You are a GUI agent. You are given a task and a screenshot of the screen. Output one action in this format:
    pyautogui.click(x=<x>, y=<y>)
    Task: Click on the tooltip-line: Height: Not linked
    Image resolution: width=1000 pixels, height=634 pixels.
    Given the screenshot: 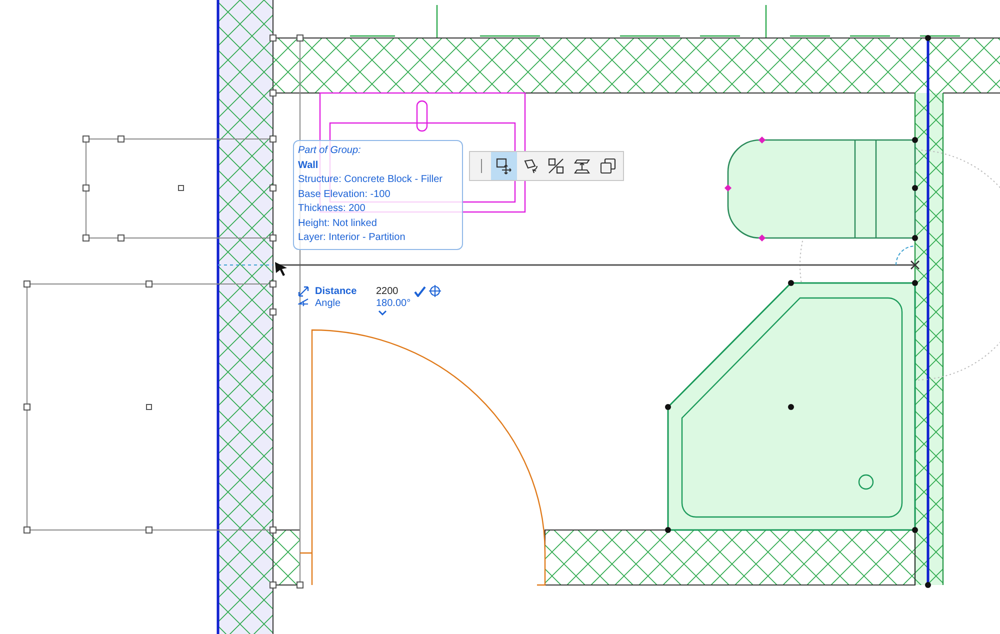 What is the action you would take?
    pyautogui.click(x=338, y=223)
    